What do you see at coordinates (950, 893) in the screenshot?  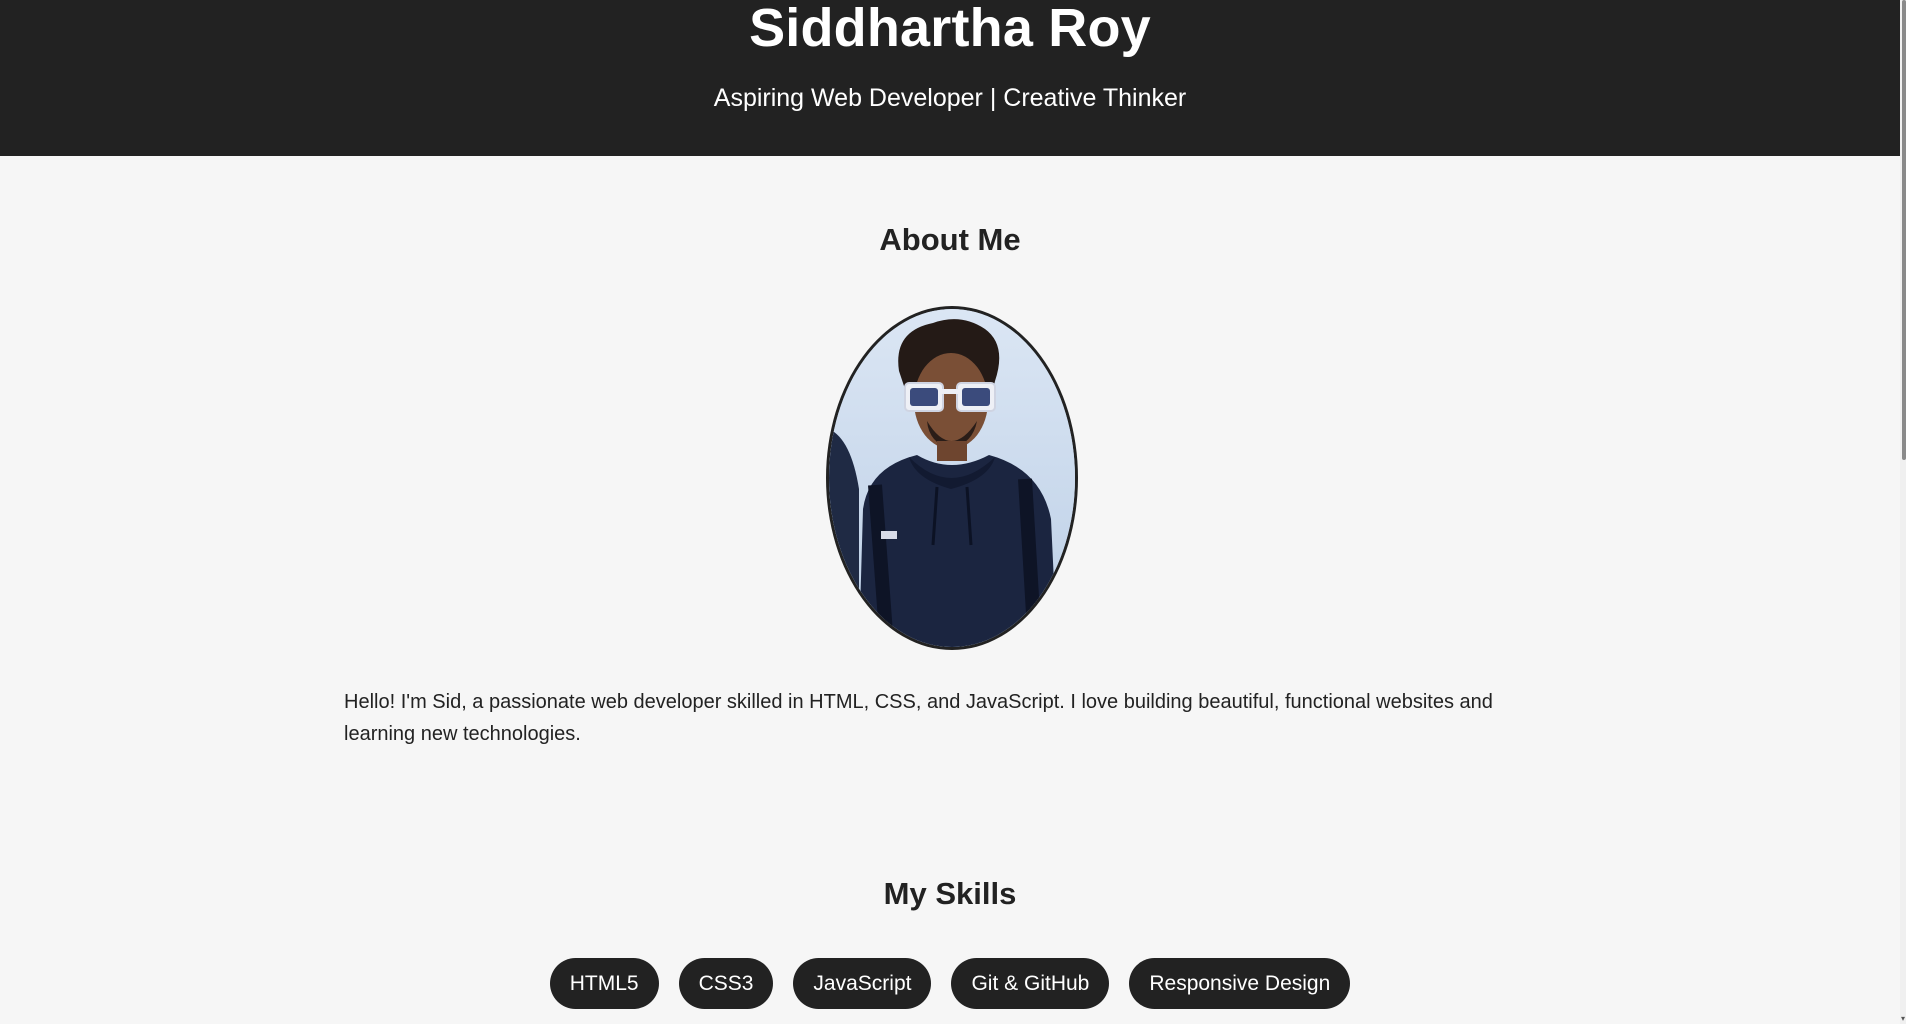 I see `skills-heading: My Skills` at bounding box center [950, 893].